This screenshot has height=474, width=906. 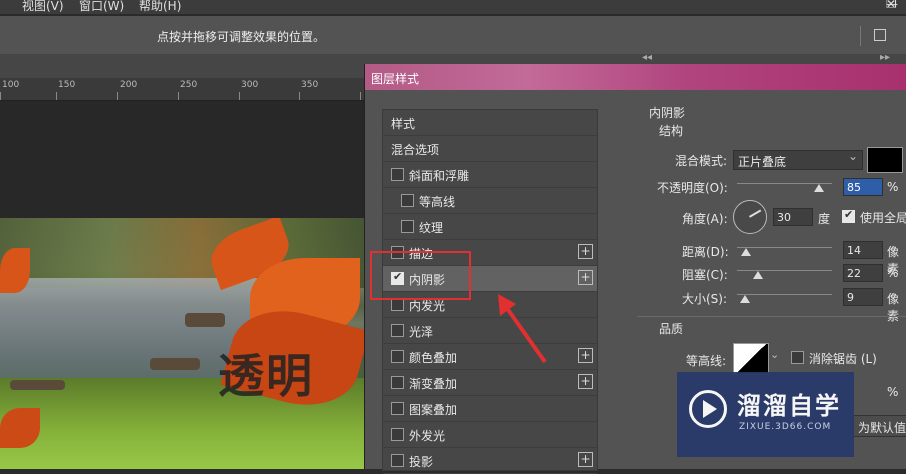 What do you see at coordinates (490, 227) in the screenshot?
I see `style-item: 纹理` at bounding box center [490, 227].